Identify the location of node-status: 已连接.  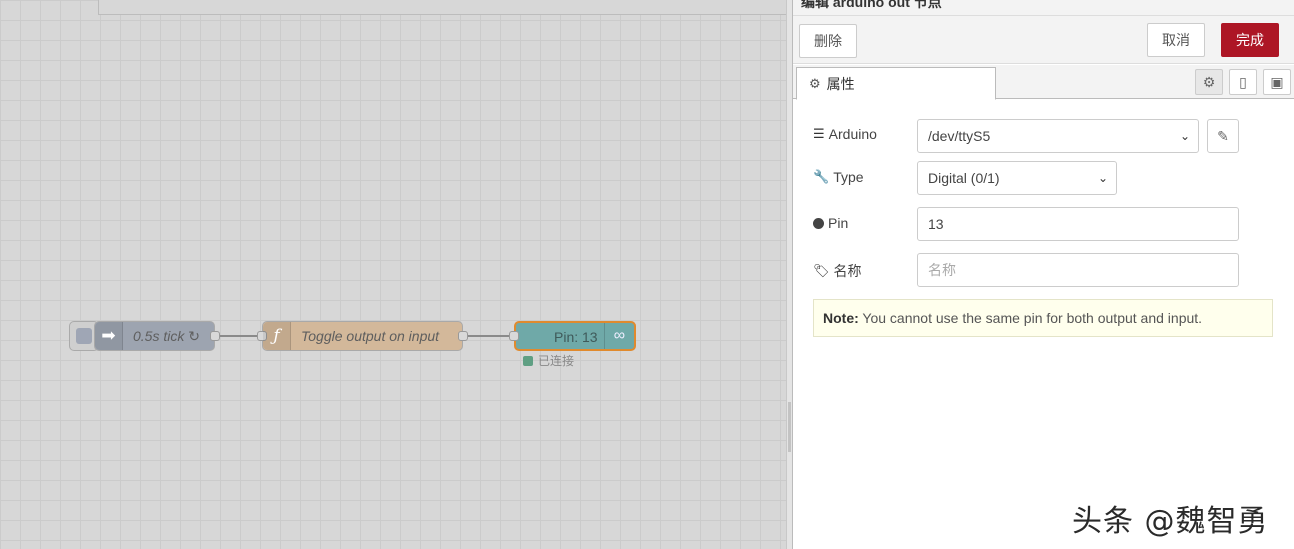
(548, 360).